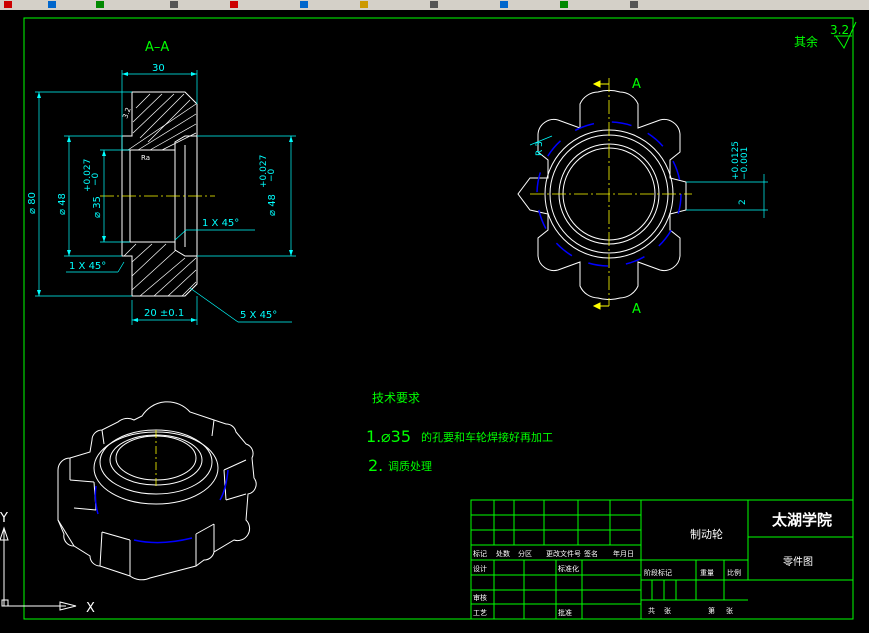  I want to click on total-label: 共, so click(651, 610).